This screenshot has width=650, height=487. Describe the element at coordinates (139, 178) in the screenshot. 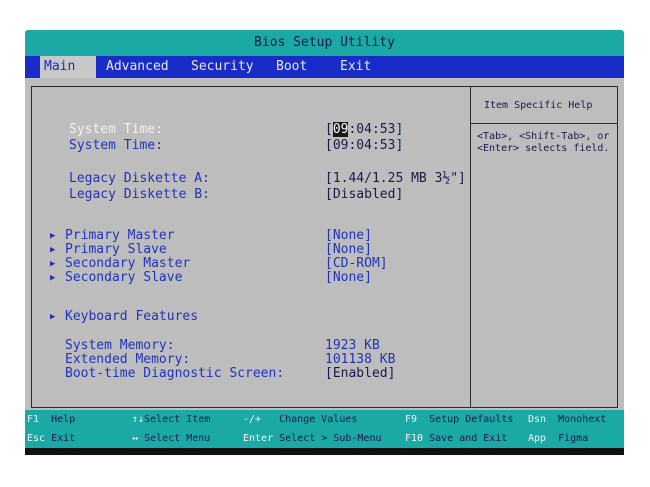

I see `legacy-diskette-a-label: Legacy Diskette A:` at that location.